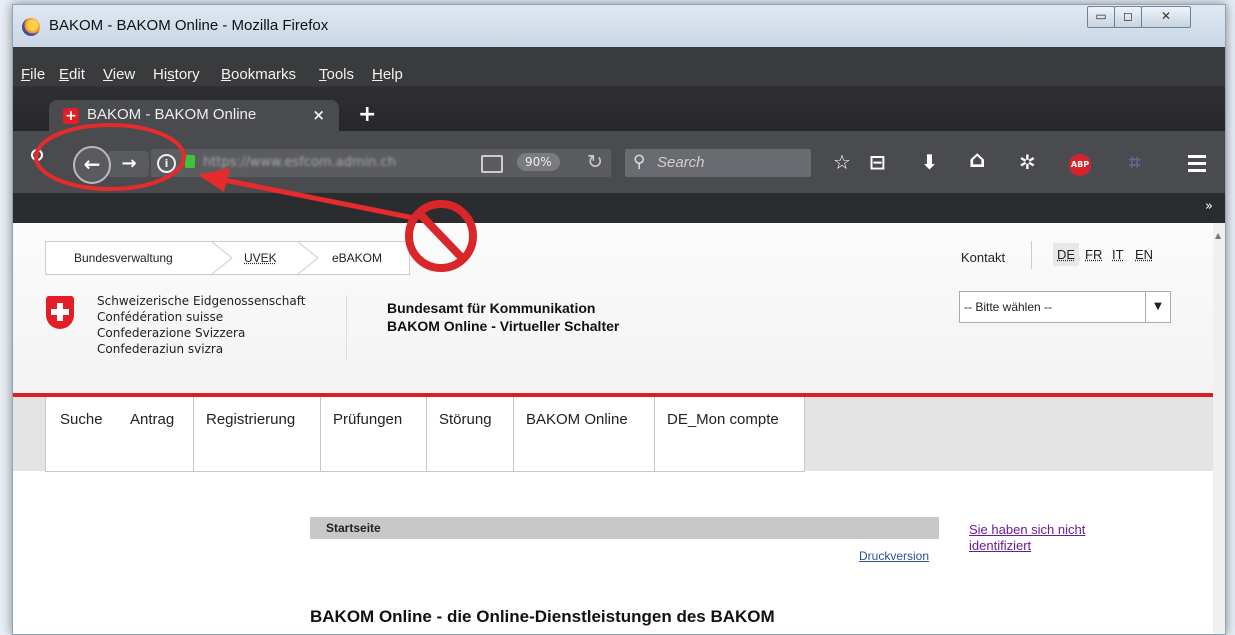 The height and width of the screenshot is (635, 1235). Describe the element at coordinates (639, 162) in the screenshot. I see `search-icon: ⚲` at that location.